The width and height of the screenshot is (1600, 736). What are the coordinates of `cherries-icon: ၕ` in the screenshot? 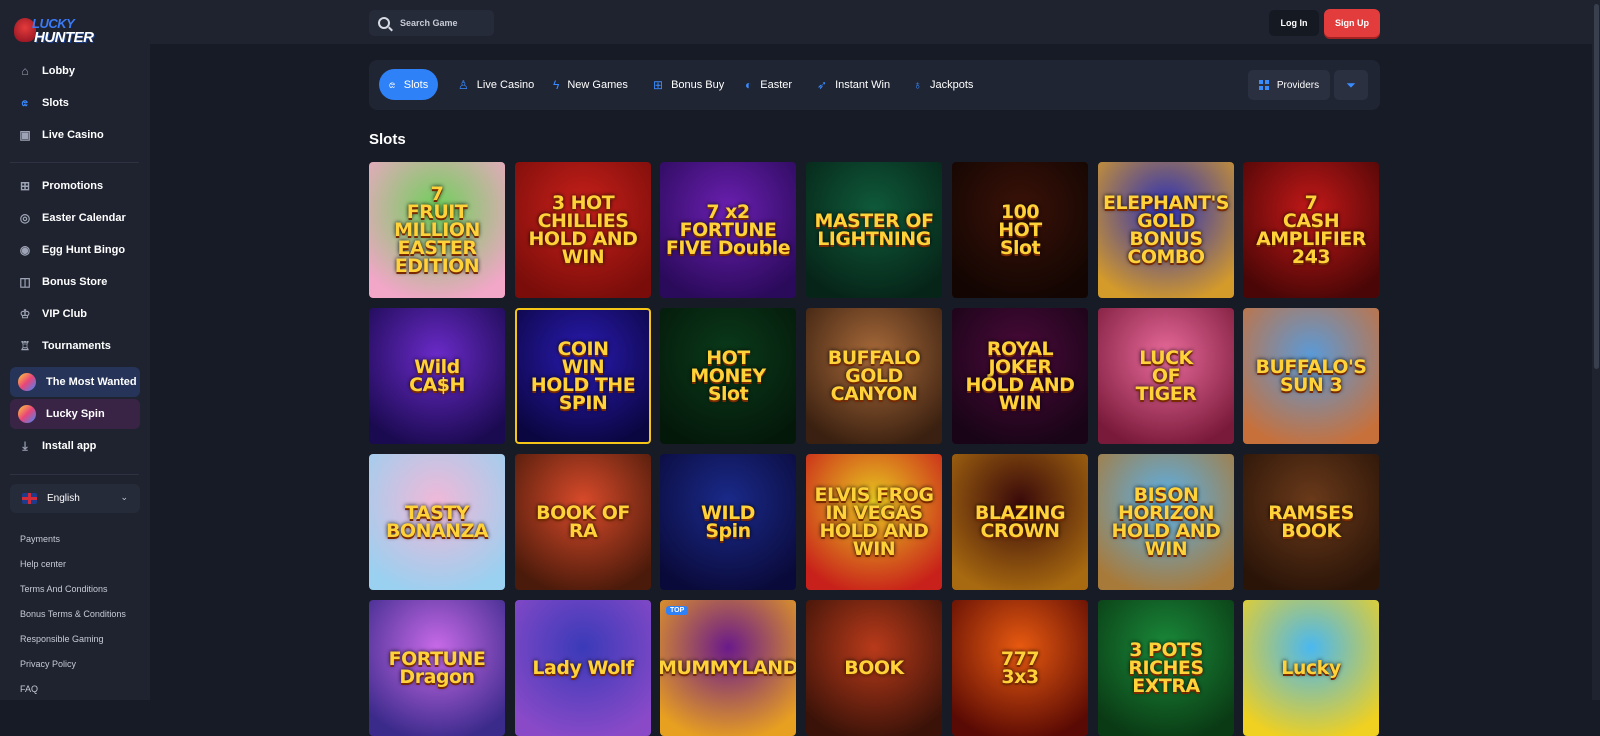 It's located at (25, 102).